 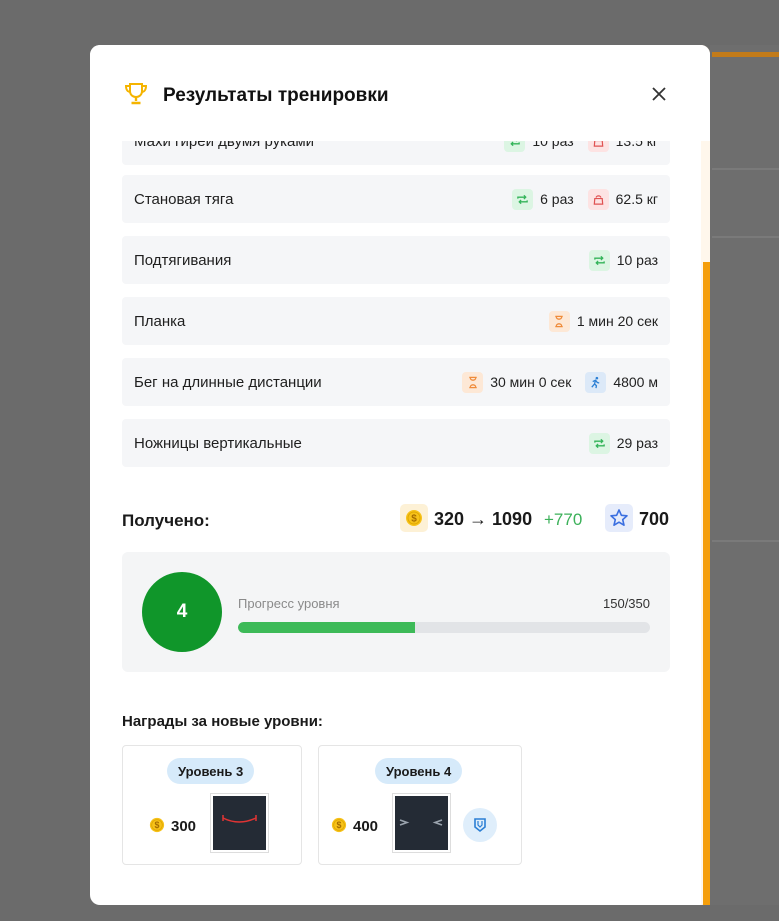 I want to click on reps-stat: 6 раз, so click(x=543, y=199).